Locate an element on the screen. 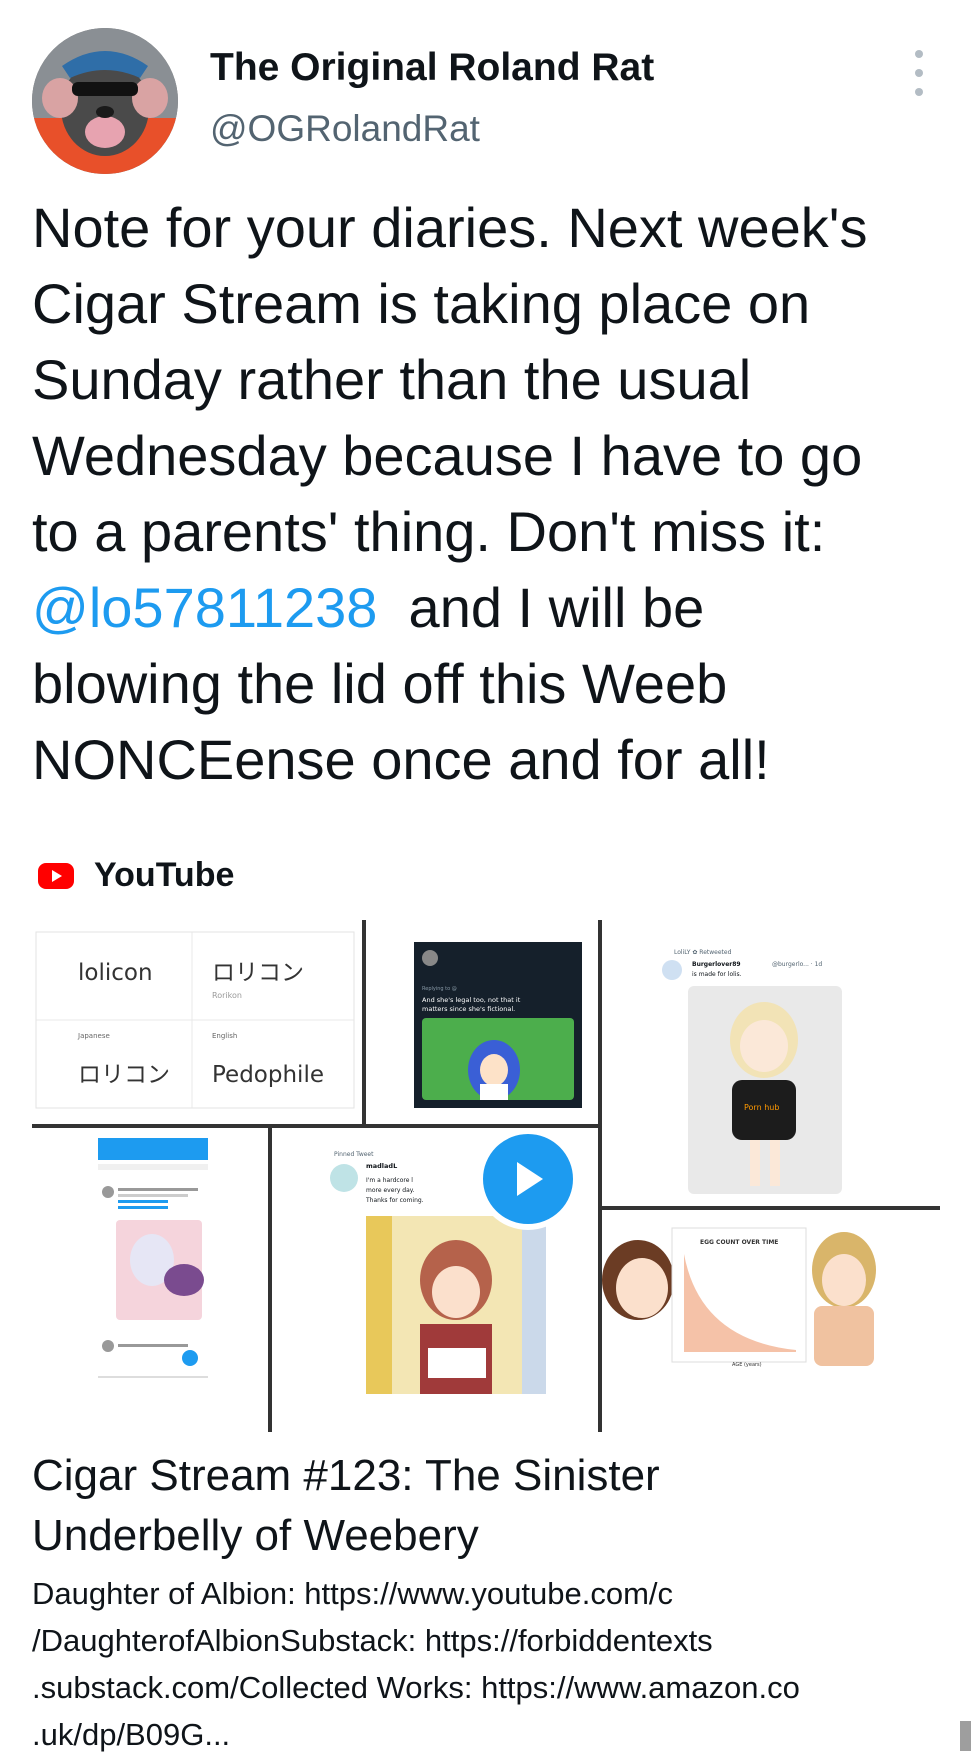 This screenshot has width=971, height=1758. translate-term-en: lolicon is located at coordinates (115, 973).